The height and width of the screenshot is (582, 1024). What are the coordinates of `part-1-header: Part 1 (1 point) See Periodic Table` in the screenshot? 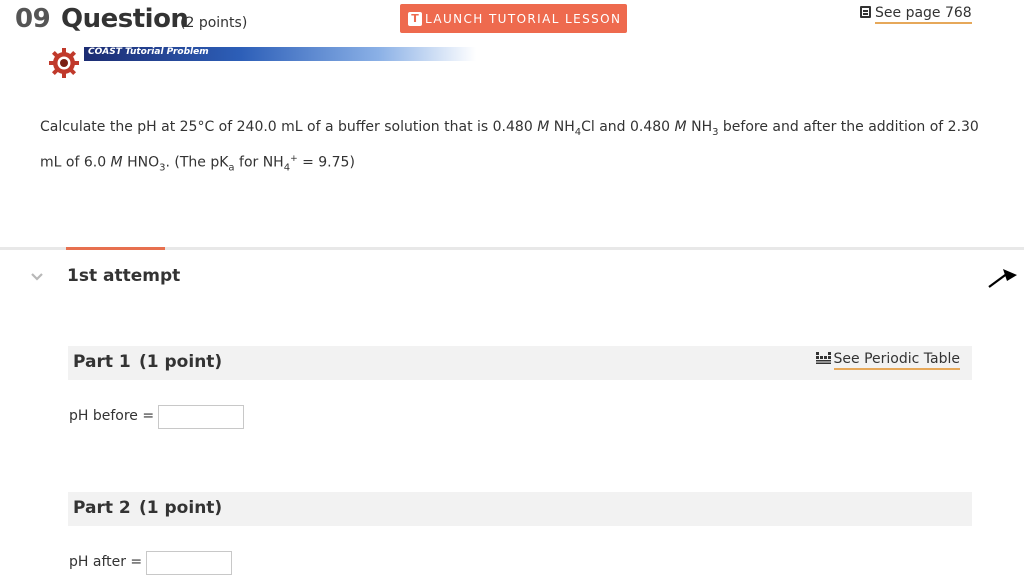 It's located at (520, 363).